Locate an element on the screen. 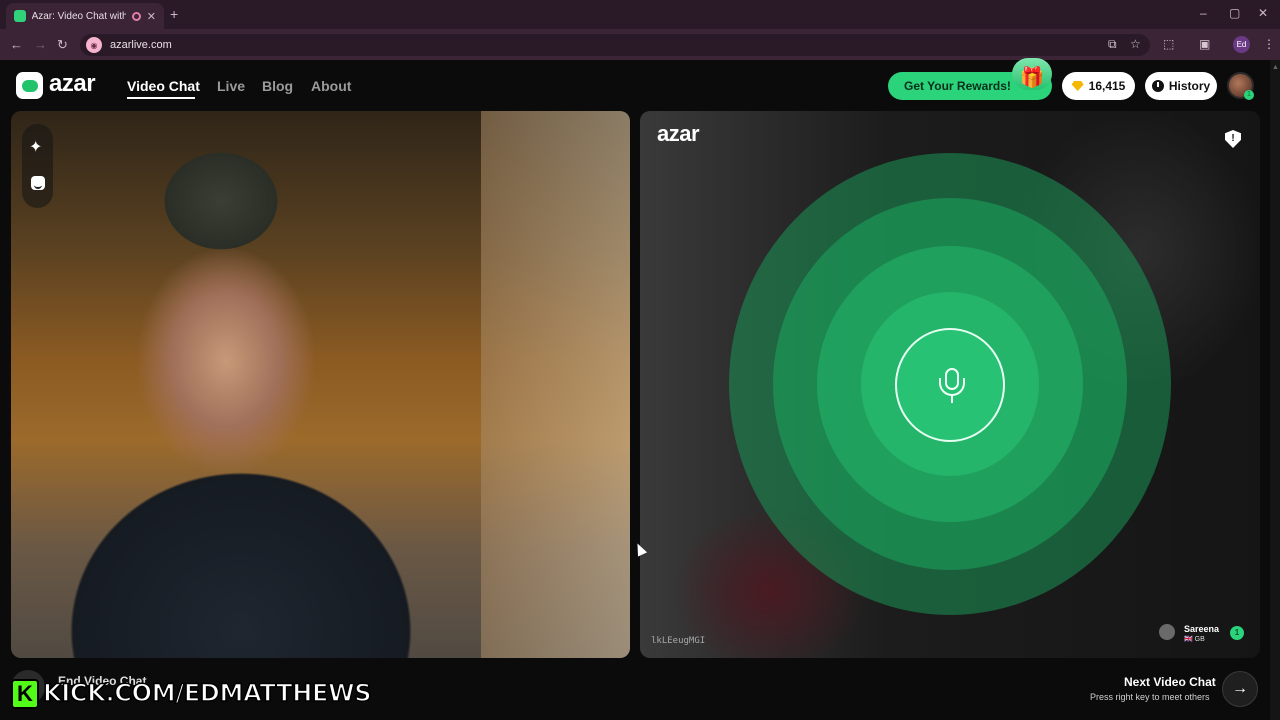 Image resolution: width=1280 pixels, height=720 pixels. recording-indicator-icon is located at coordinates (136, 16).